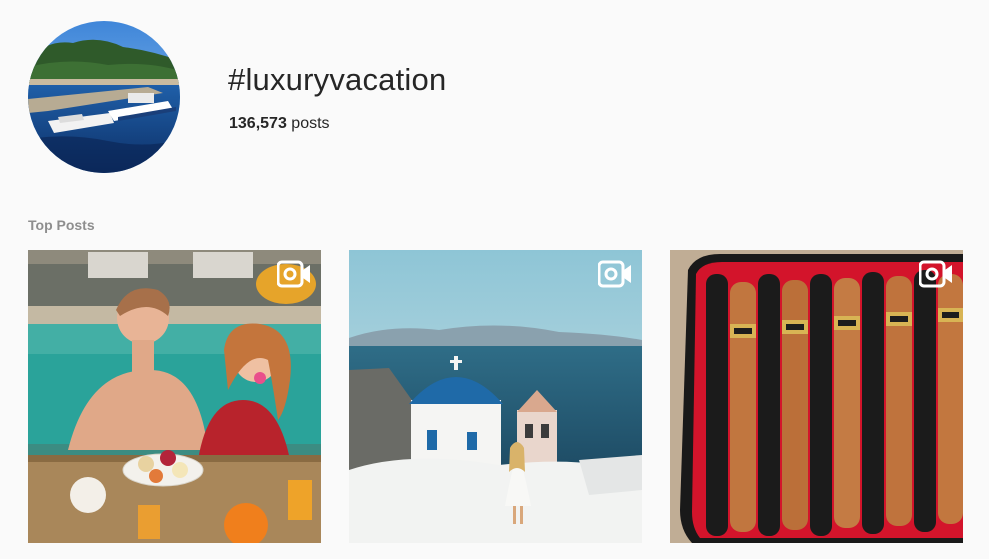 This screenshot has height=559, width=989. What do you see at coordinates (308, 123) in the screenshot?
I see `post-count-suffix: posts` at bounding box center [308, 123].